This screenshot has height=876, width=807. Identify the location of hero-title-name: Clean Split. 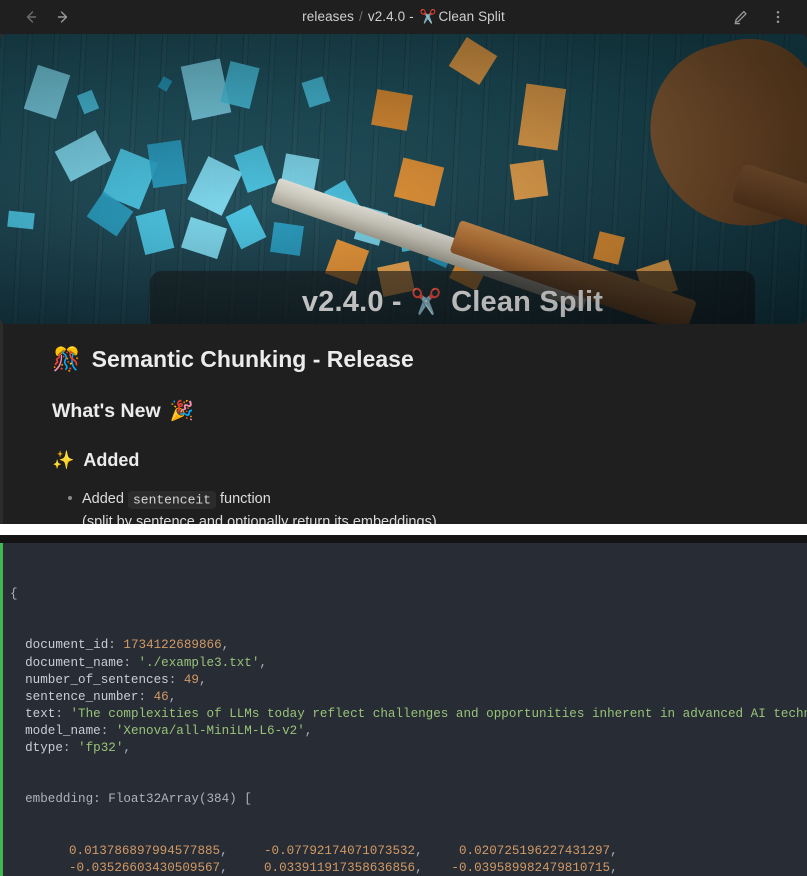
(527, 301).